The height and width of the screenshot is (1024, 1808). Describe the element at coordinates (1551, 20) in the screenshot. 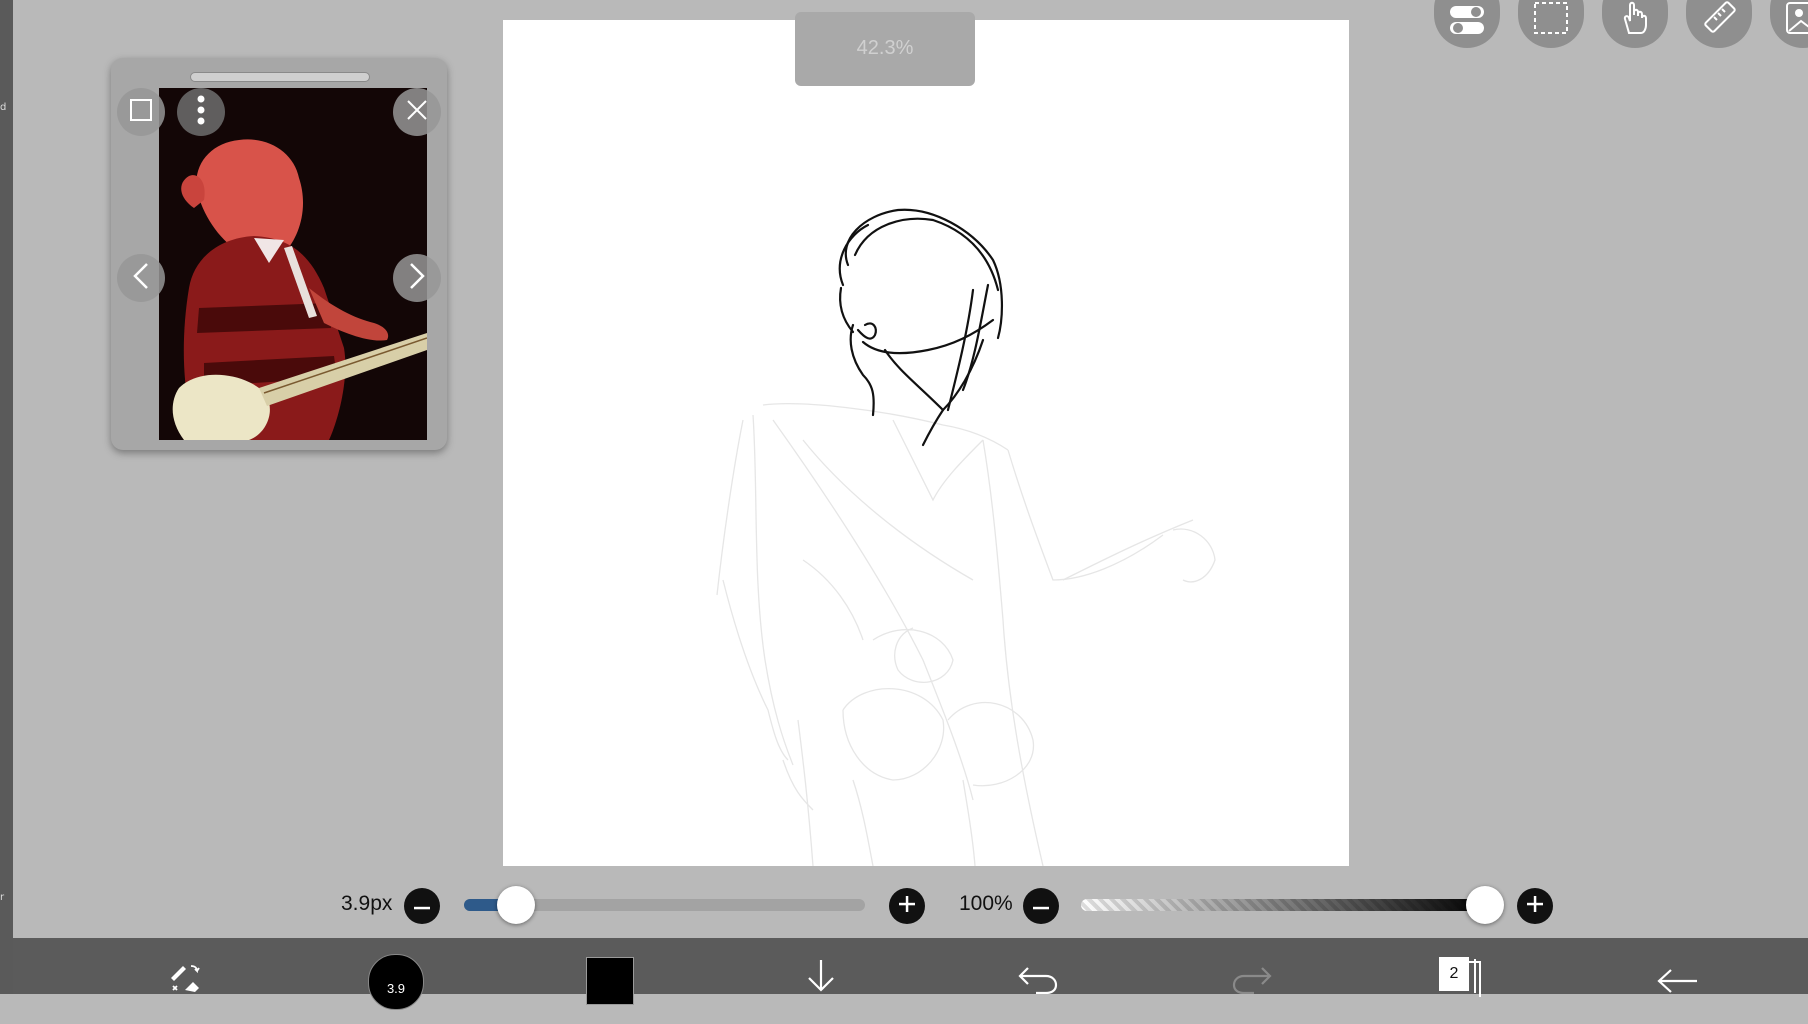

I see `selection-icon` at that location.